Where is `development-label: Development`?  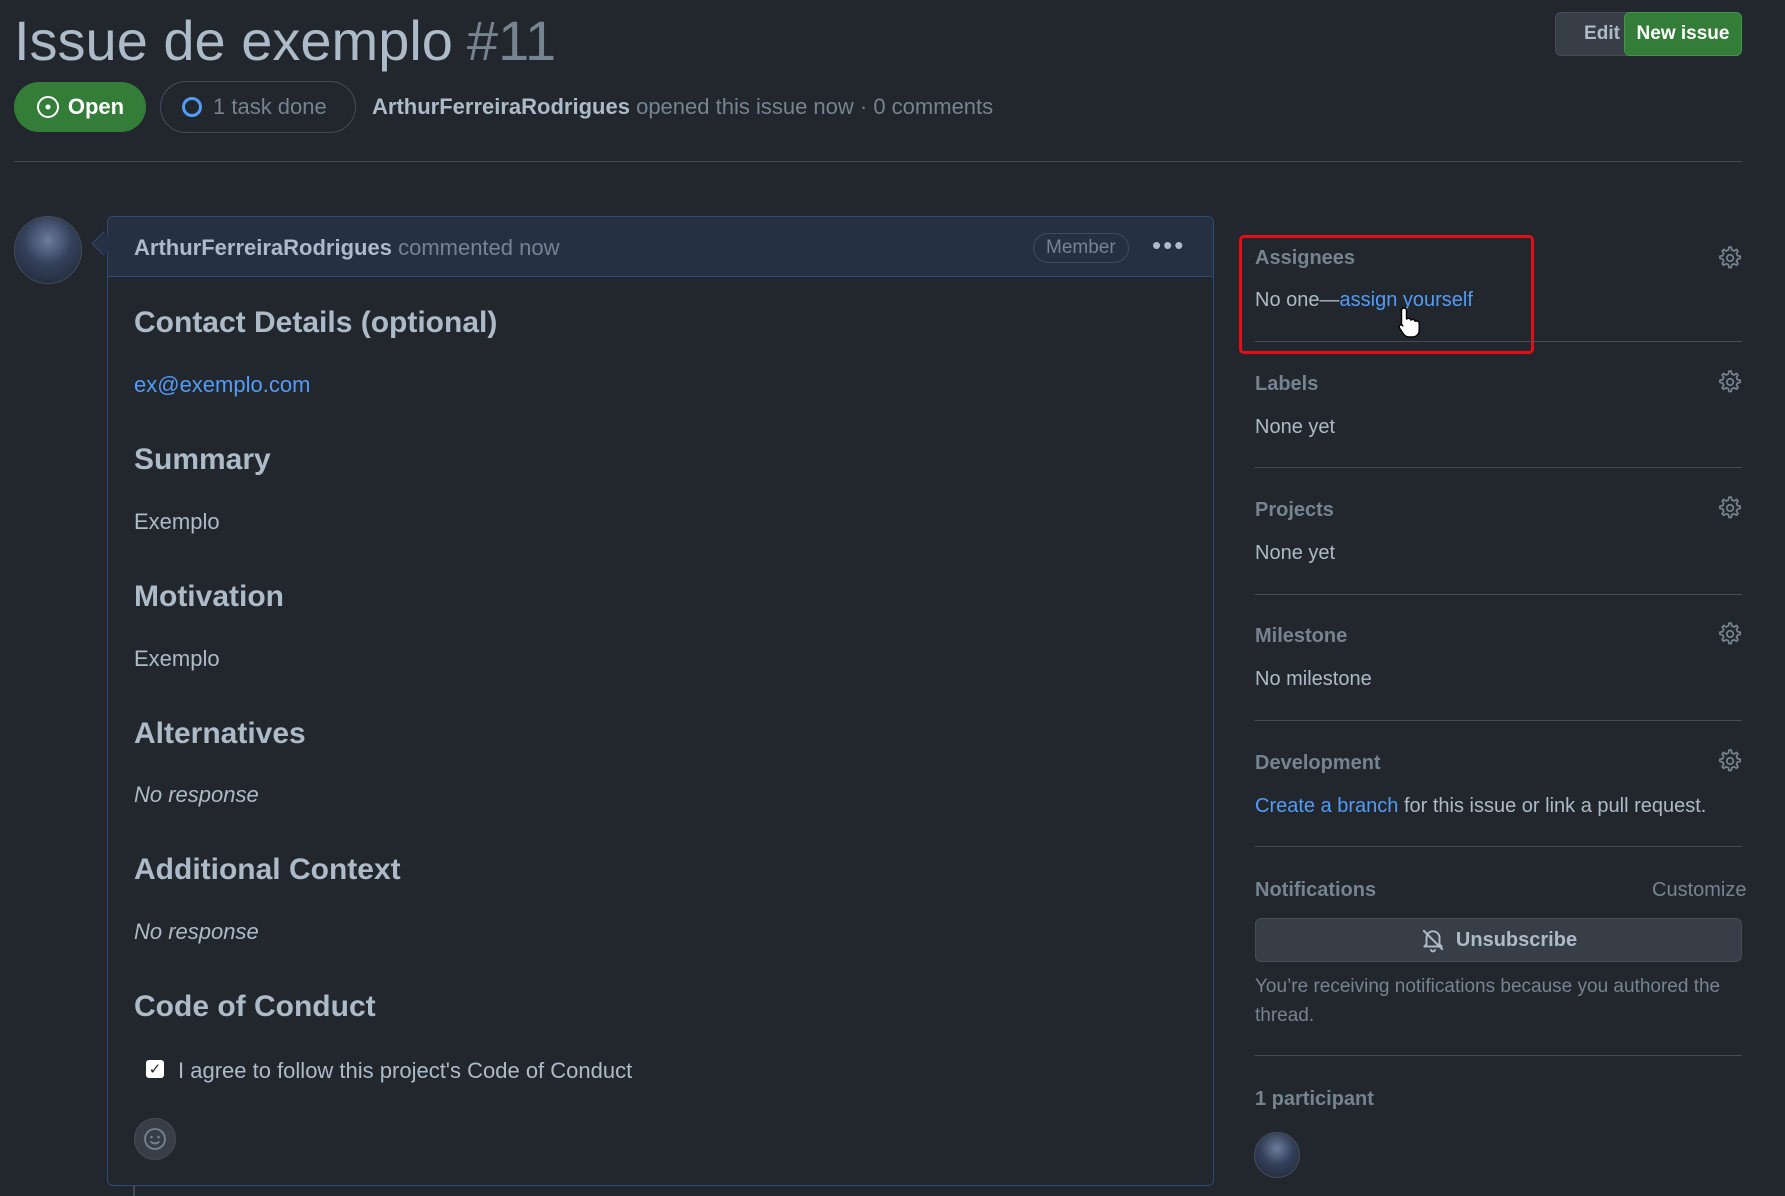 development-label: Development is located at coordinates (1318, 763).